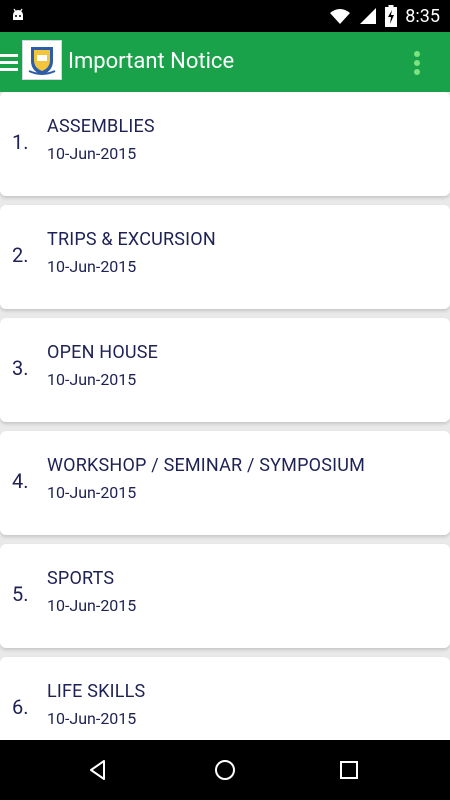  What do you see at coordinates (225, 698) in the screenshot?
I see `notice-item-6: 6. LIFE SKILLS 10-Jun-2015` at bounding box center [225, 698].